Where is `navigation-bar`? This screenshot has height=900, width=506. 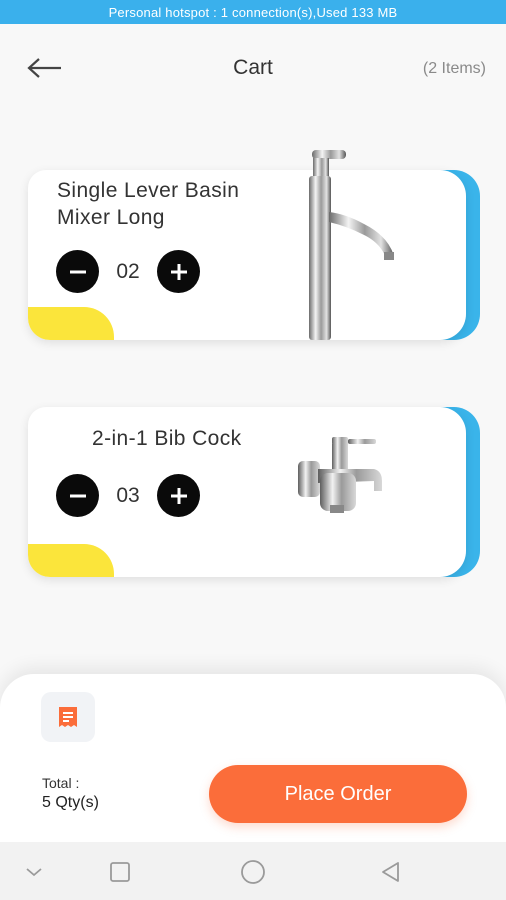 navigation-bar is located at coordinates (253, 871).